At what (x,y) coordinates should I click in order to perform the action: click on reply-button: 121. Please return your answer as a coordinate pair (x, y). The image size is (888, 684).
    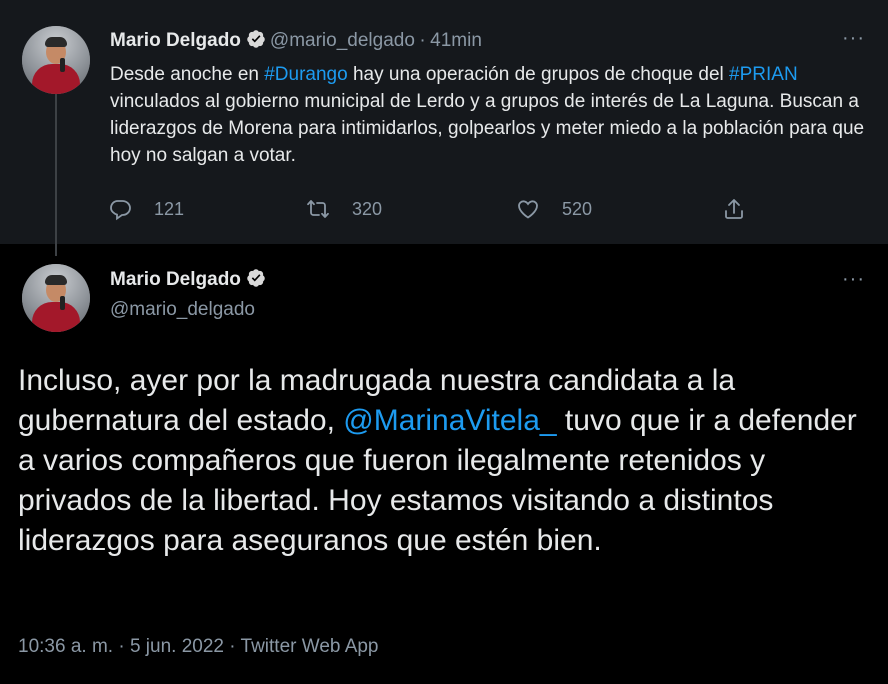
    Looking at the image, I should click on (146, 209).